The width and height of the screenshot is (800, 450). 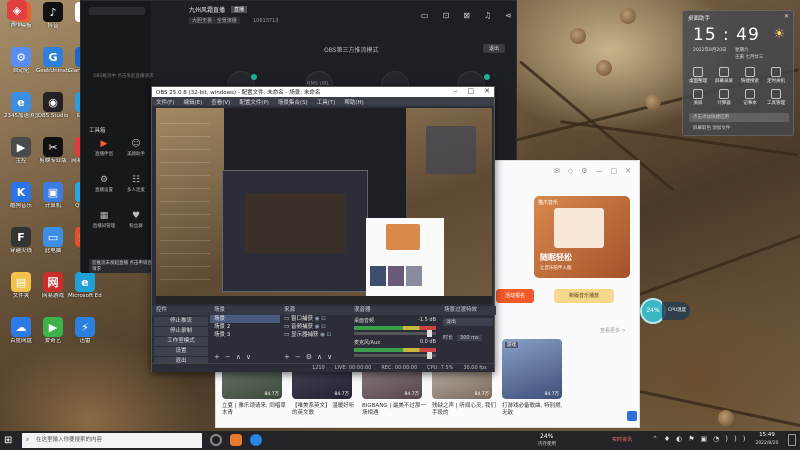 I want to click on control-button: 停止录制, so click(x=181, y=331).